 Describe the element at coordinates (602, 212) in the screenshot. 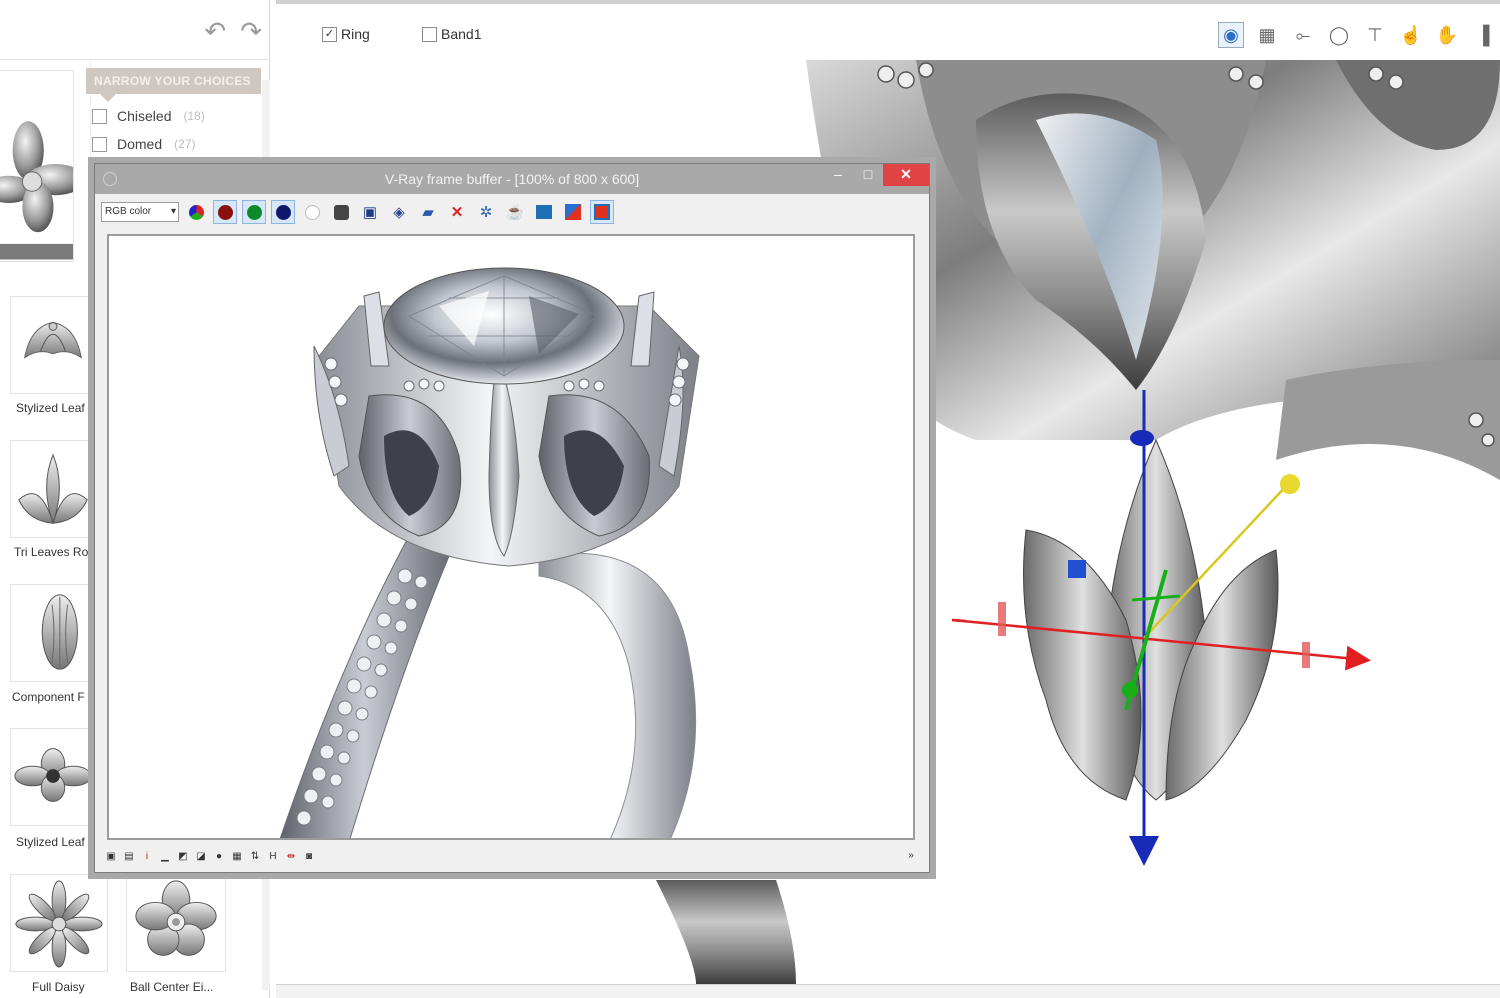

I see `history-icon` at that location.